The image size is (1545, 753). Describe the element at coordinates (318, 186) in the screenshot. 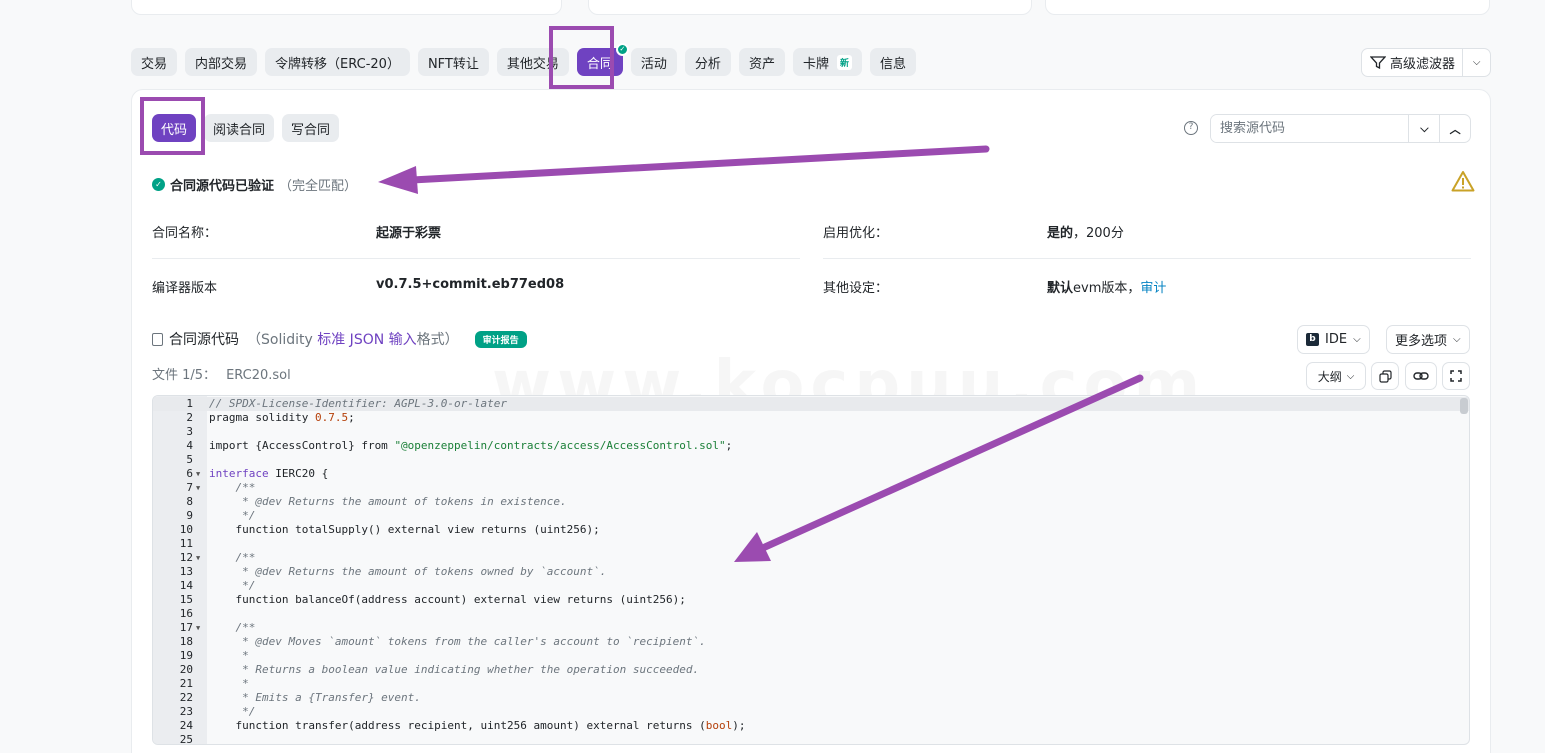

I see `verified-subtitle: （完全匹配）` at that location.